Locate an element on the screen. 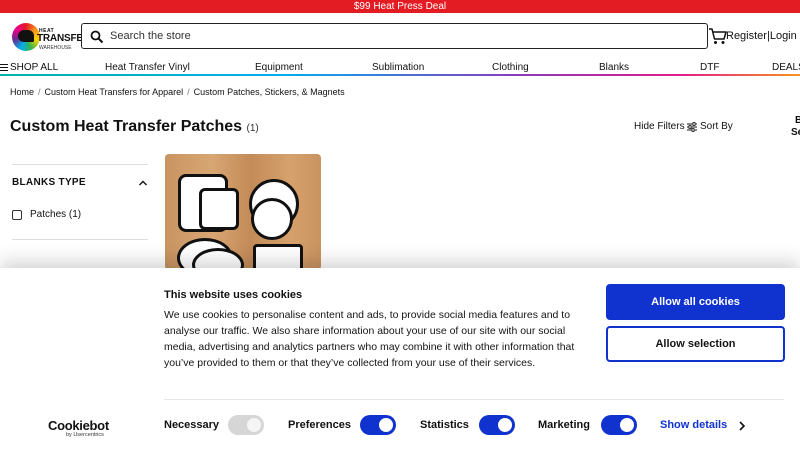  cookiebot-logo: Cookiebot by Usercentrics is located at coordinates (81, 428).